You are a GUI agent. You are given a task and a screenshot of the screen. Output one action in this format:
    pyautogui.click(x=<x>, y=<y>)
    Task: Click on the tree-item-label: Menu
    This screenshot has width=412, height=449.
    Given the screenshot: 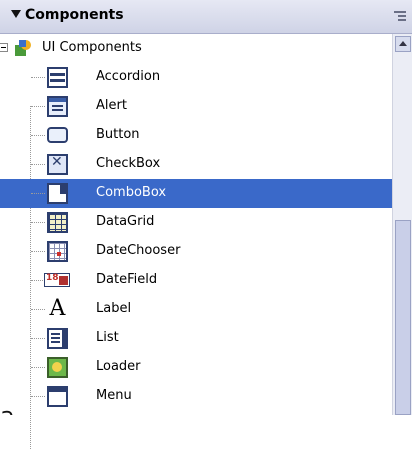 What is the action you would take?
    pyautogui.click(x=114, y=395)
    